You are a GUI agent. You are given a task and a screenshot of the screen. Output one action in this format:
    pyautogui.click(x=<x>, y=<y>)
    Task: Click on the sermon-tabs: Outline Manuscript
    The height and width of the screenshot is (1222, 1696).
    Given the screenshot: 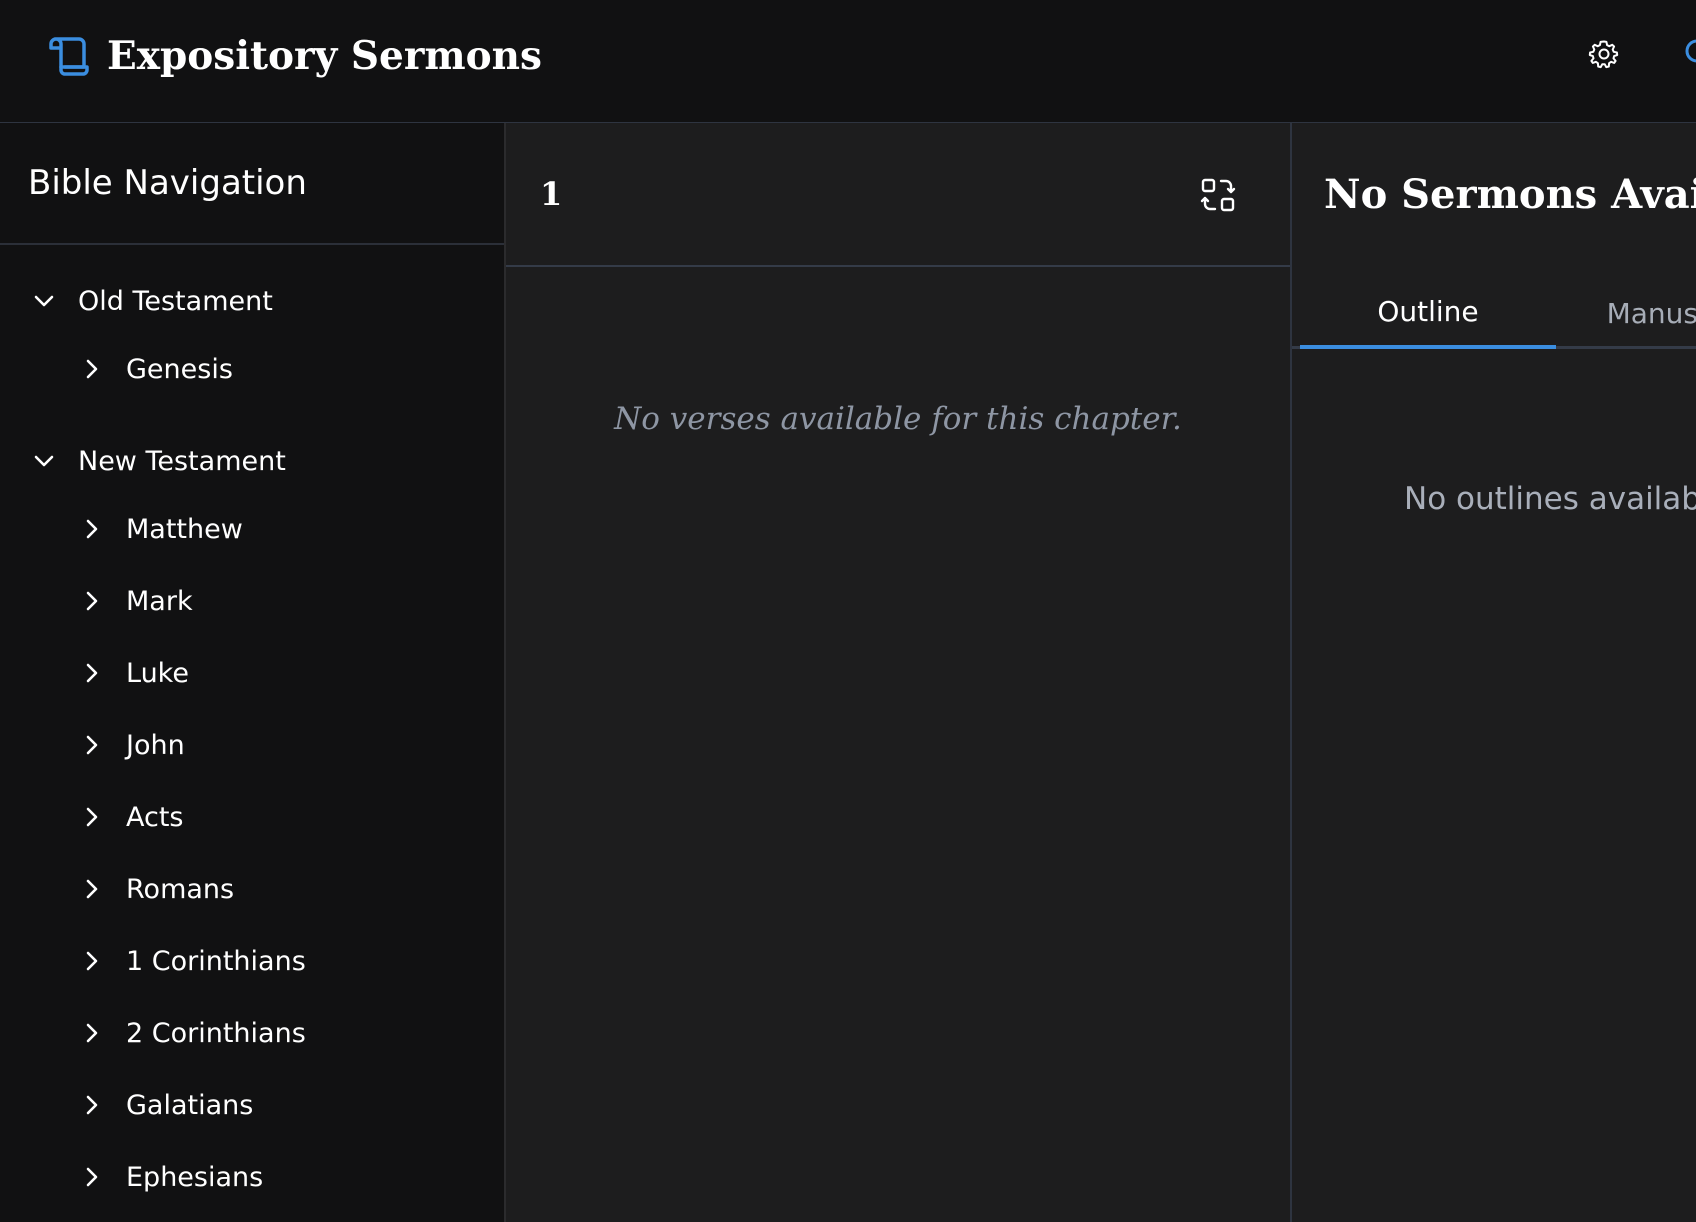 What is the action you would take?
    pyautogui.click(x=1494, y=313)
    